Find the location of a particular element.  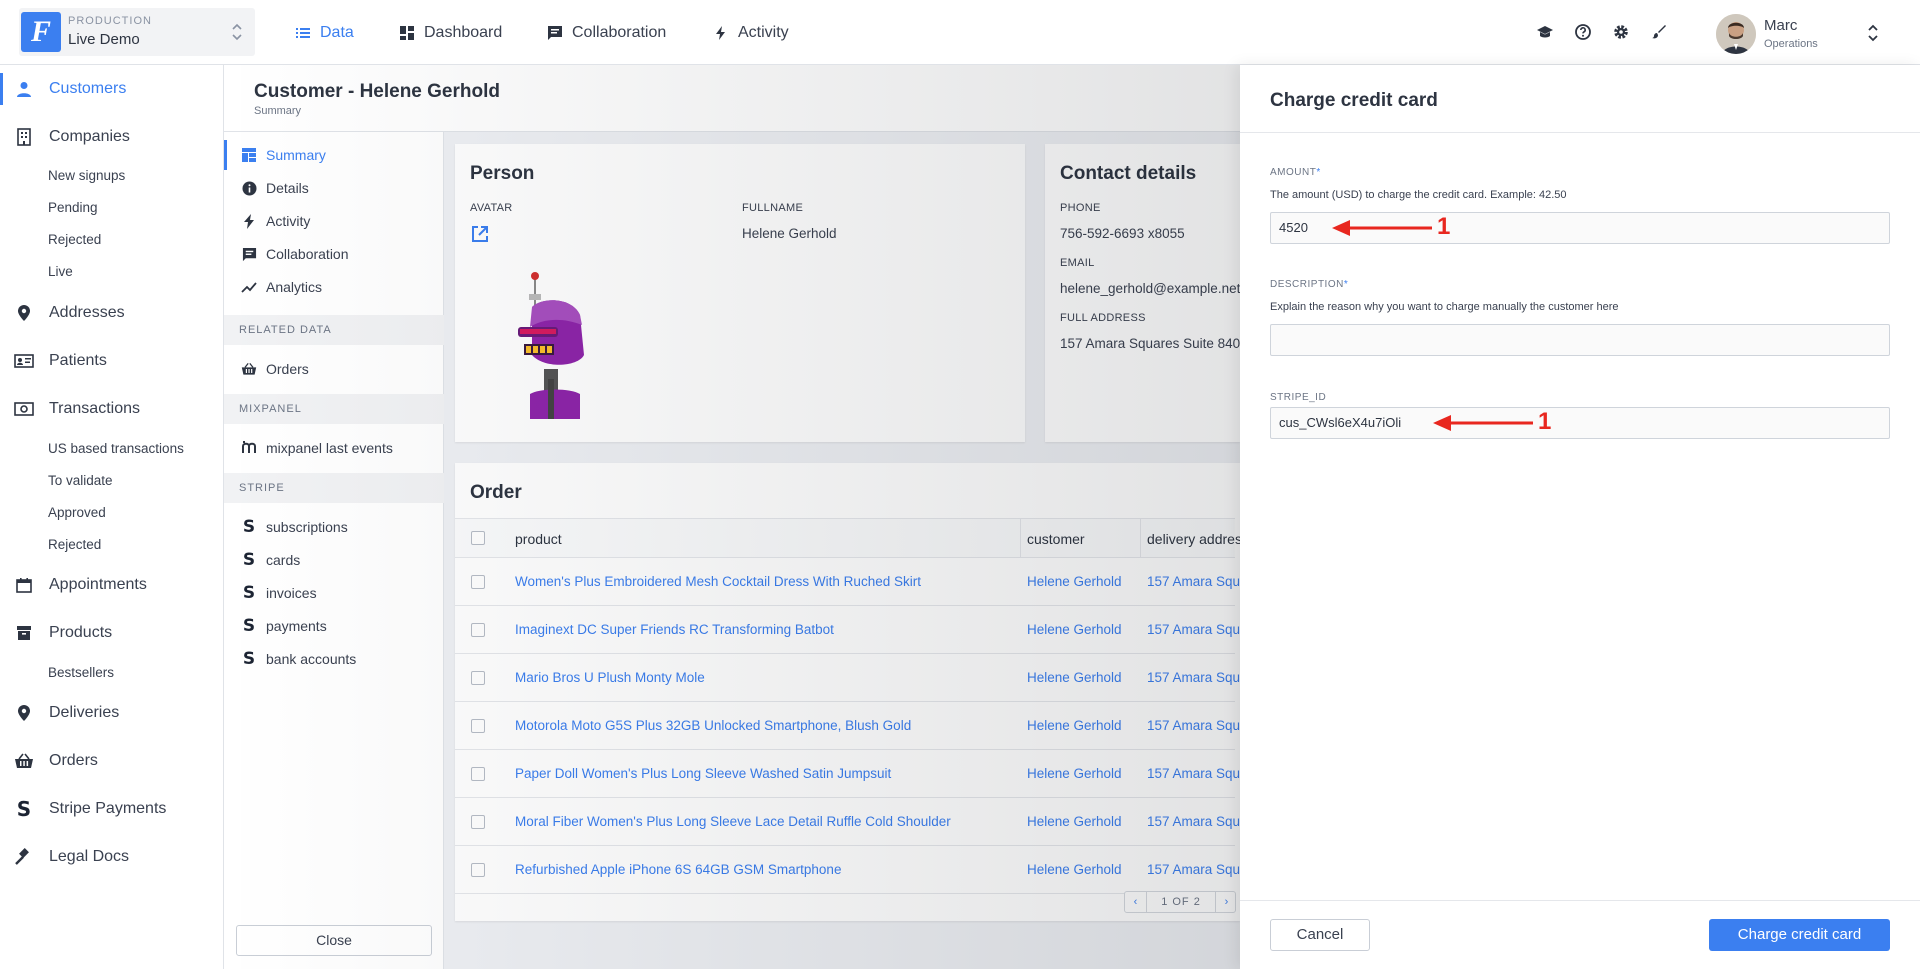

description-input is located at coordinates (1580, 340).